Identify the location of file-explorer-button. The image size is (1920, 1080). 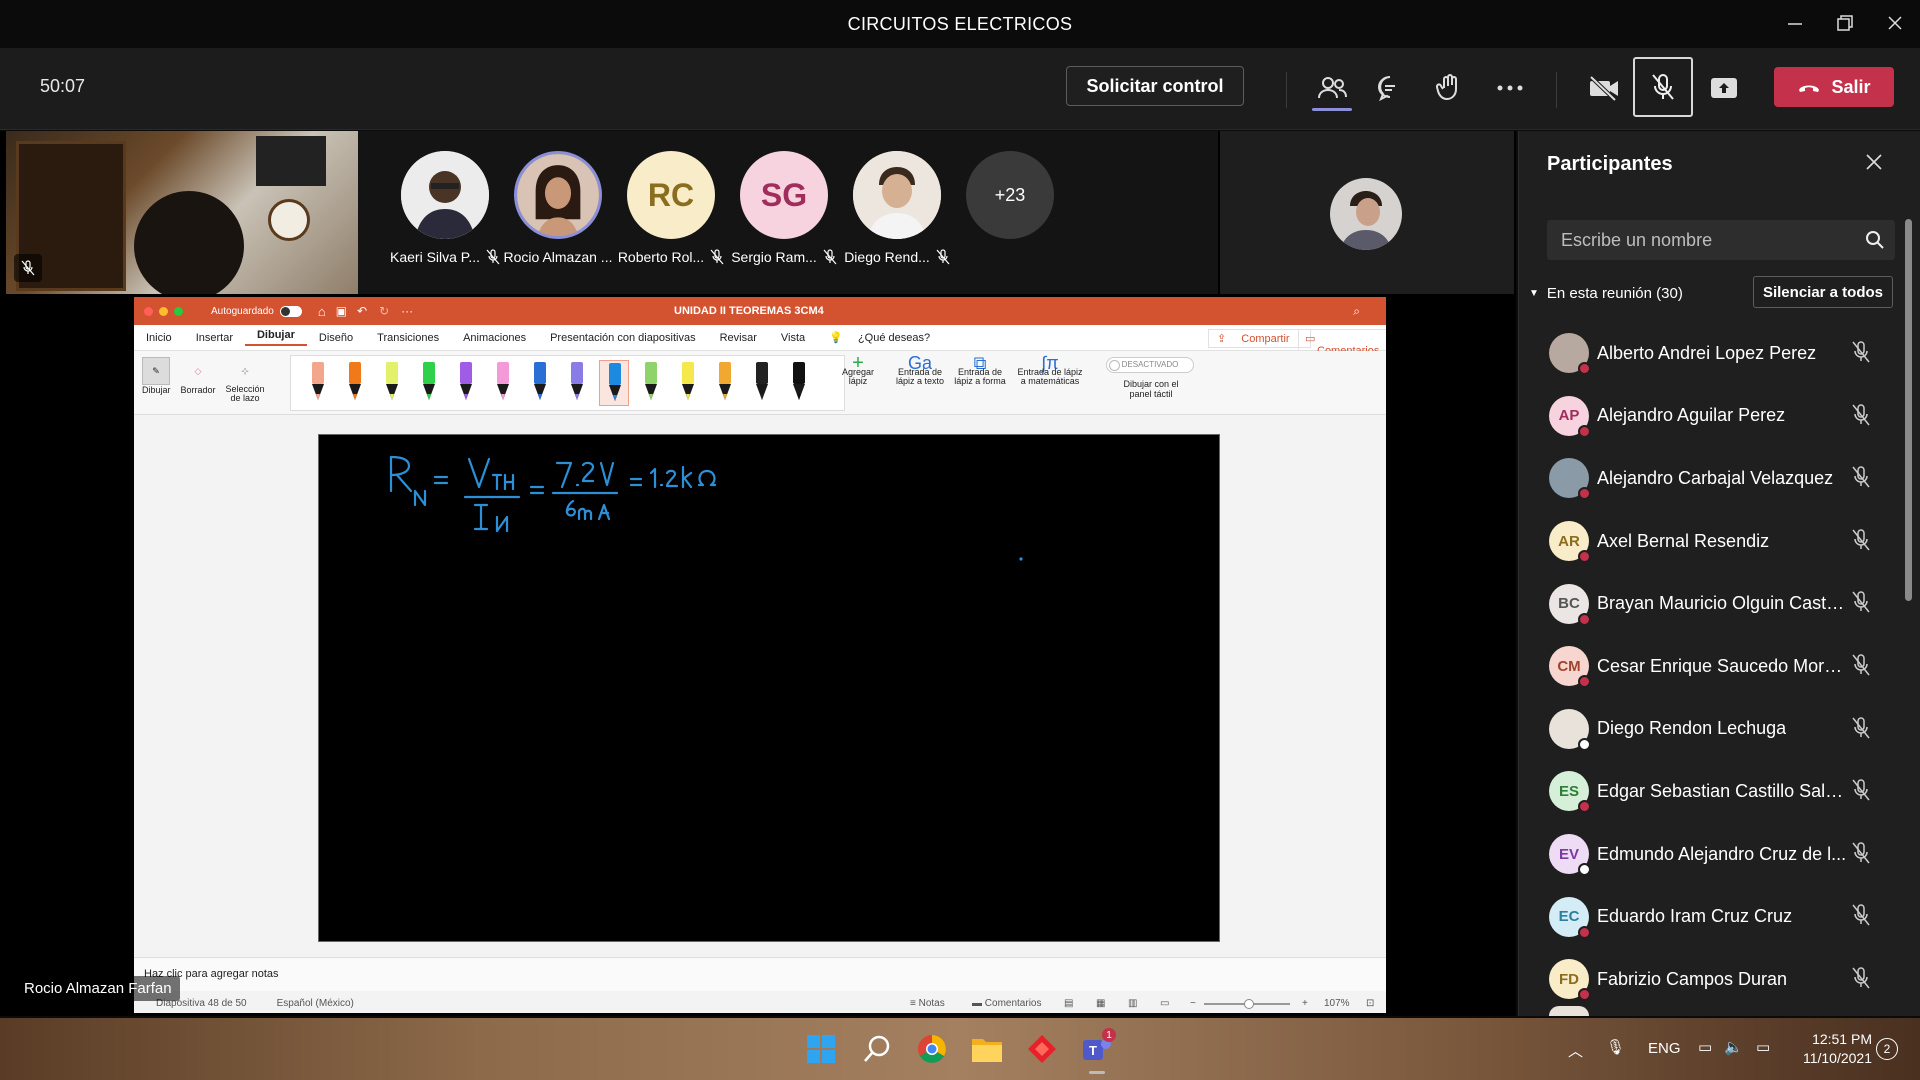
(987, 1049).